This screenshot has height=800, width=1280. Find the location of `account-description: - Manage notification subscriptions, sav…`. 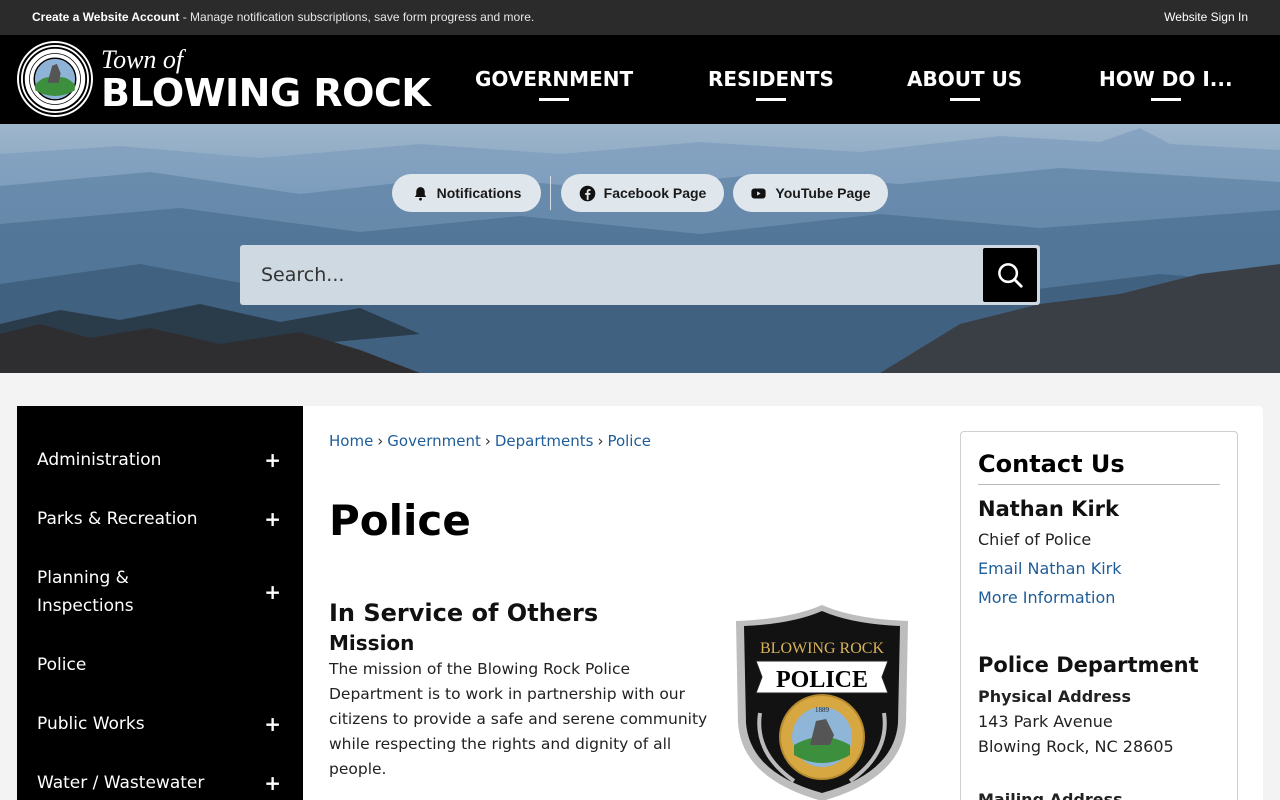

account-description: - Manage notification subscriptions, sav… is located at coordinates (357, 17).